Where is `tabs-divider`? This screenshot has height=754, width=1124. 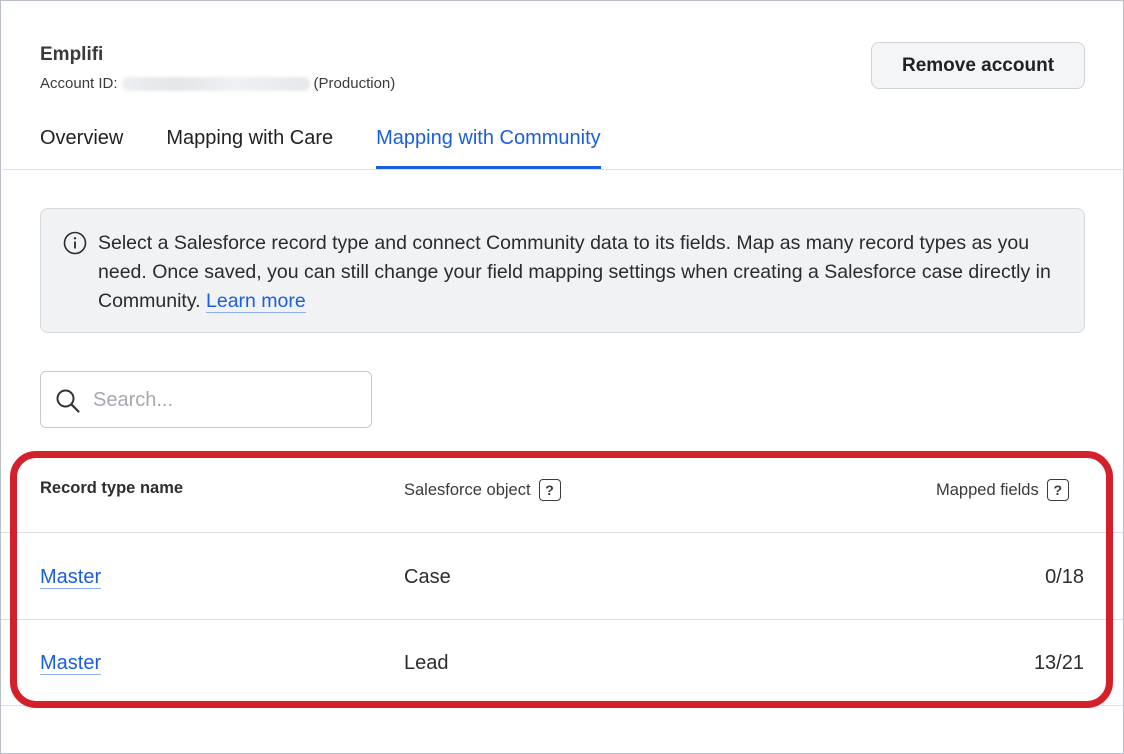 tabs-divider is located at coordinates (562, 169).